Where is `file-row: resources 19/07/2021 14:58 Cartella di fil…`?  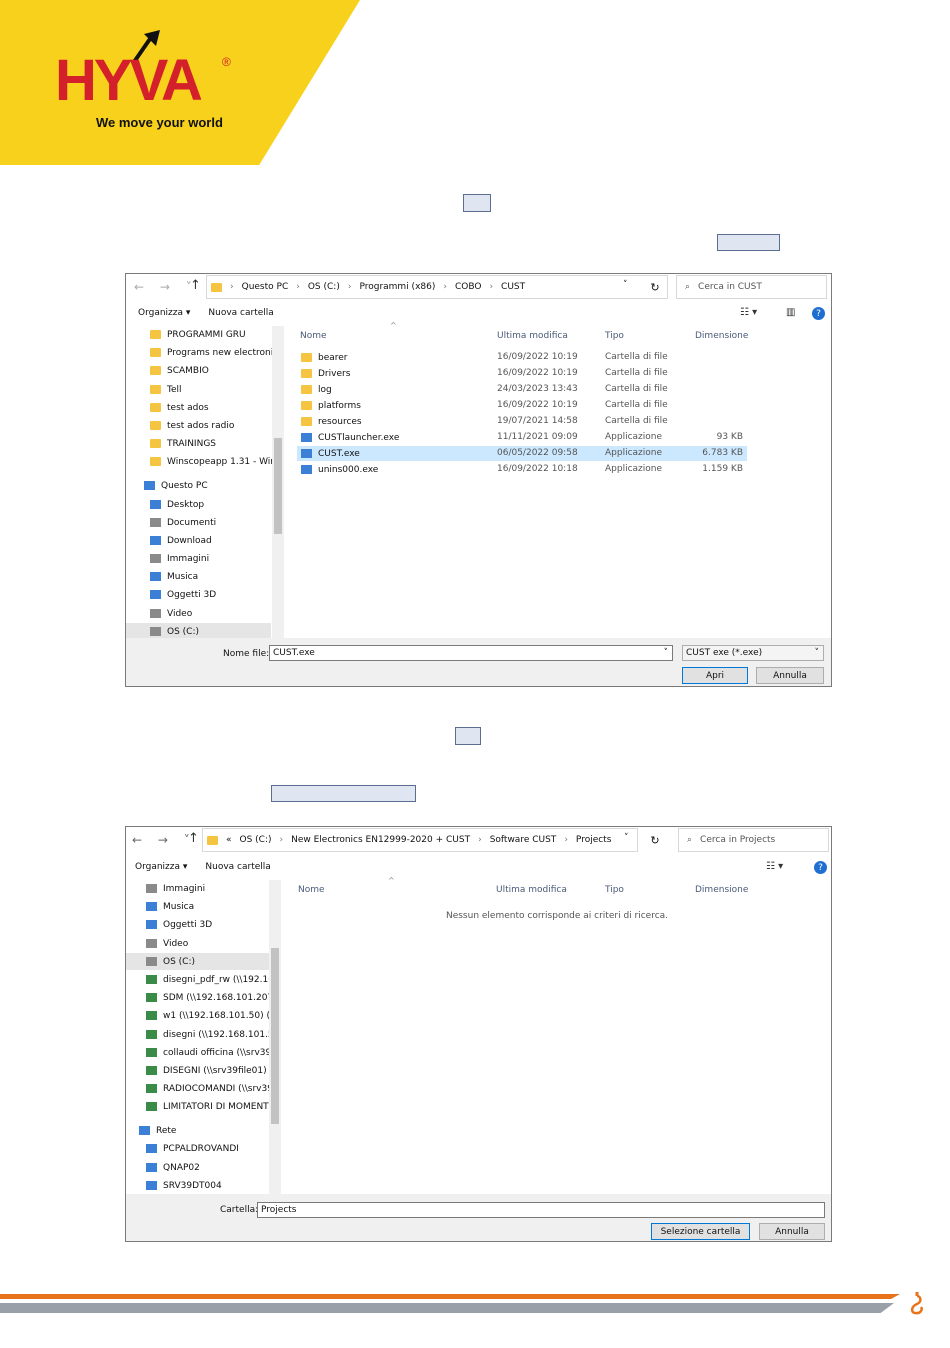
file-row: resources 19/07/2021 14:58 Cartella di fil… is located at coordinates (522, 421).